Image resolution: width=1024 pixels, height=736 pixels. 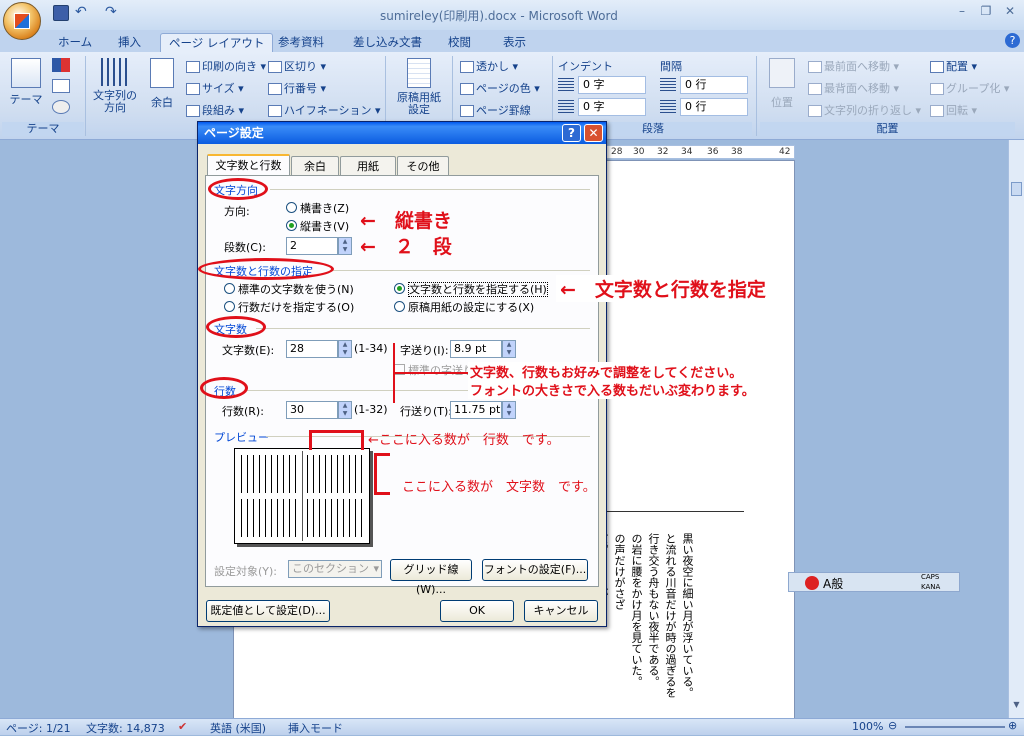 I want to click on help-icon: ?, so click(x=1012, y=40).